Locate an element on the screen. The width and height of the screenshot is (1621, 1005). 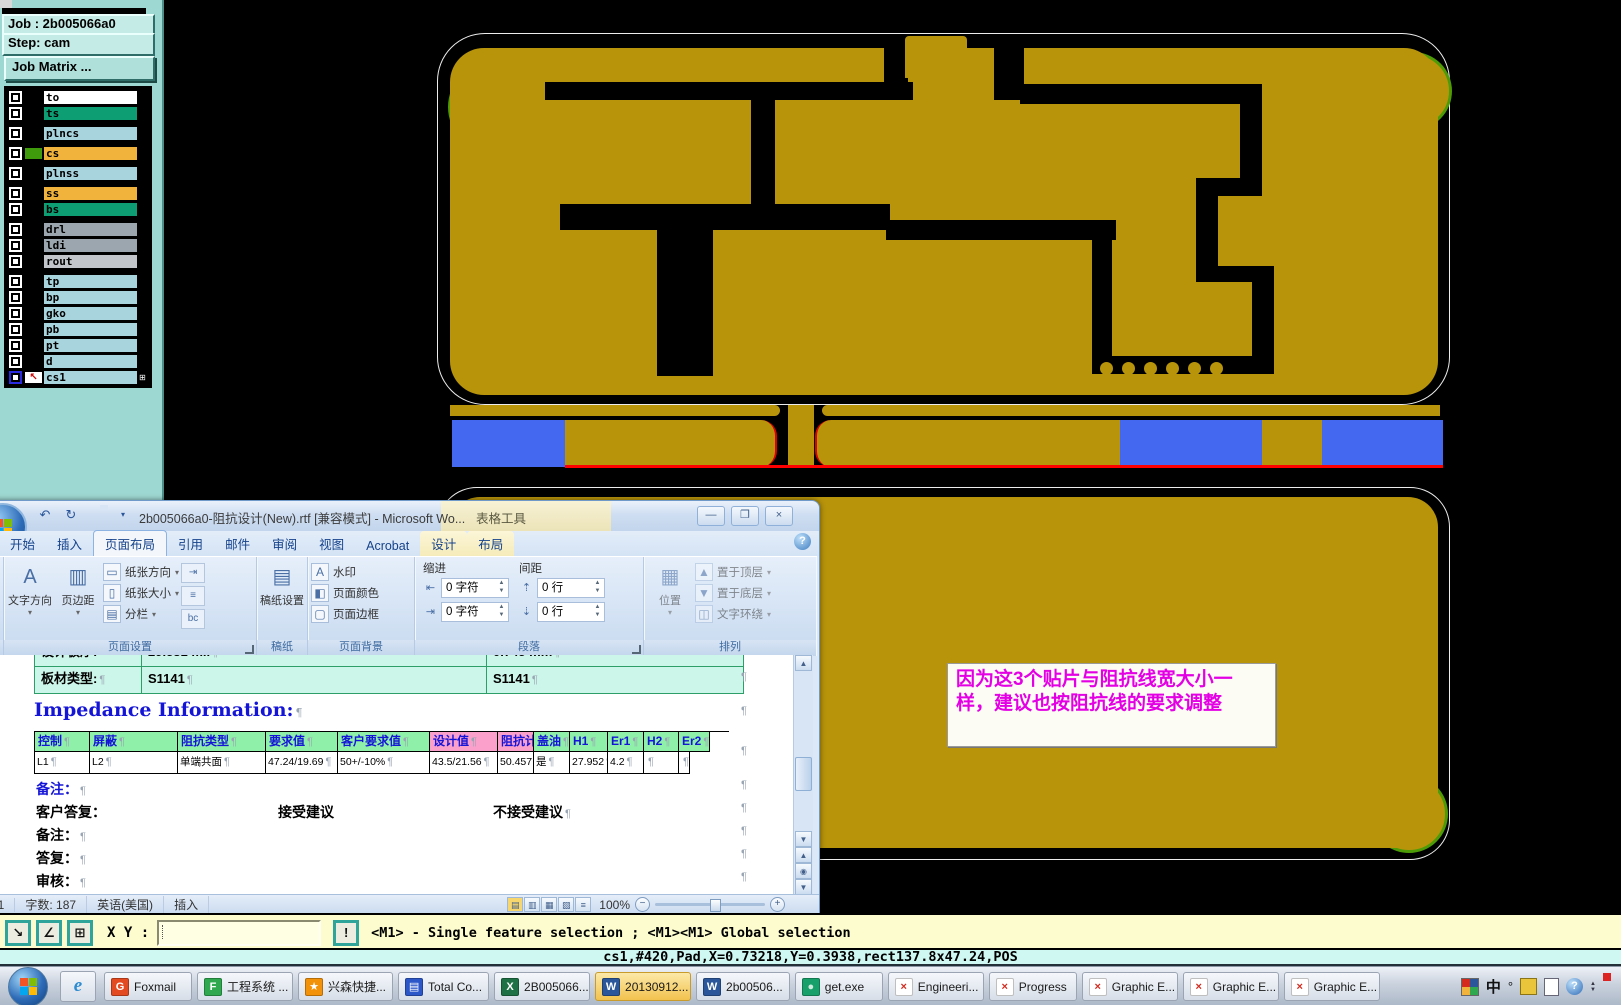
indent-right-input: 0 字符 ▲ ▼ is located at coordinates (475, 612).